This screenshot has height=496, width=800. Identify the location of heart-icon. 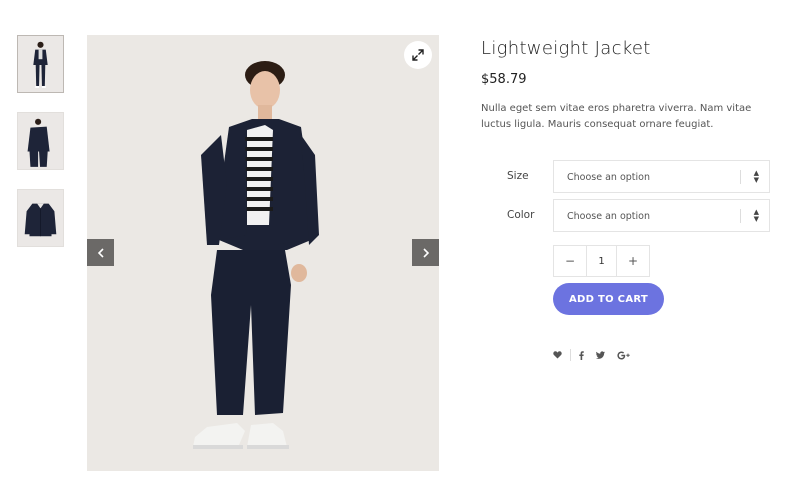
(557, 355).